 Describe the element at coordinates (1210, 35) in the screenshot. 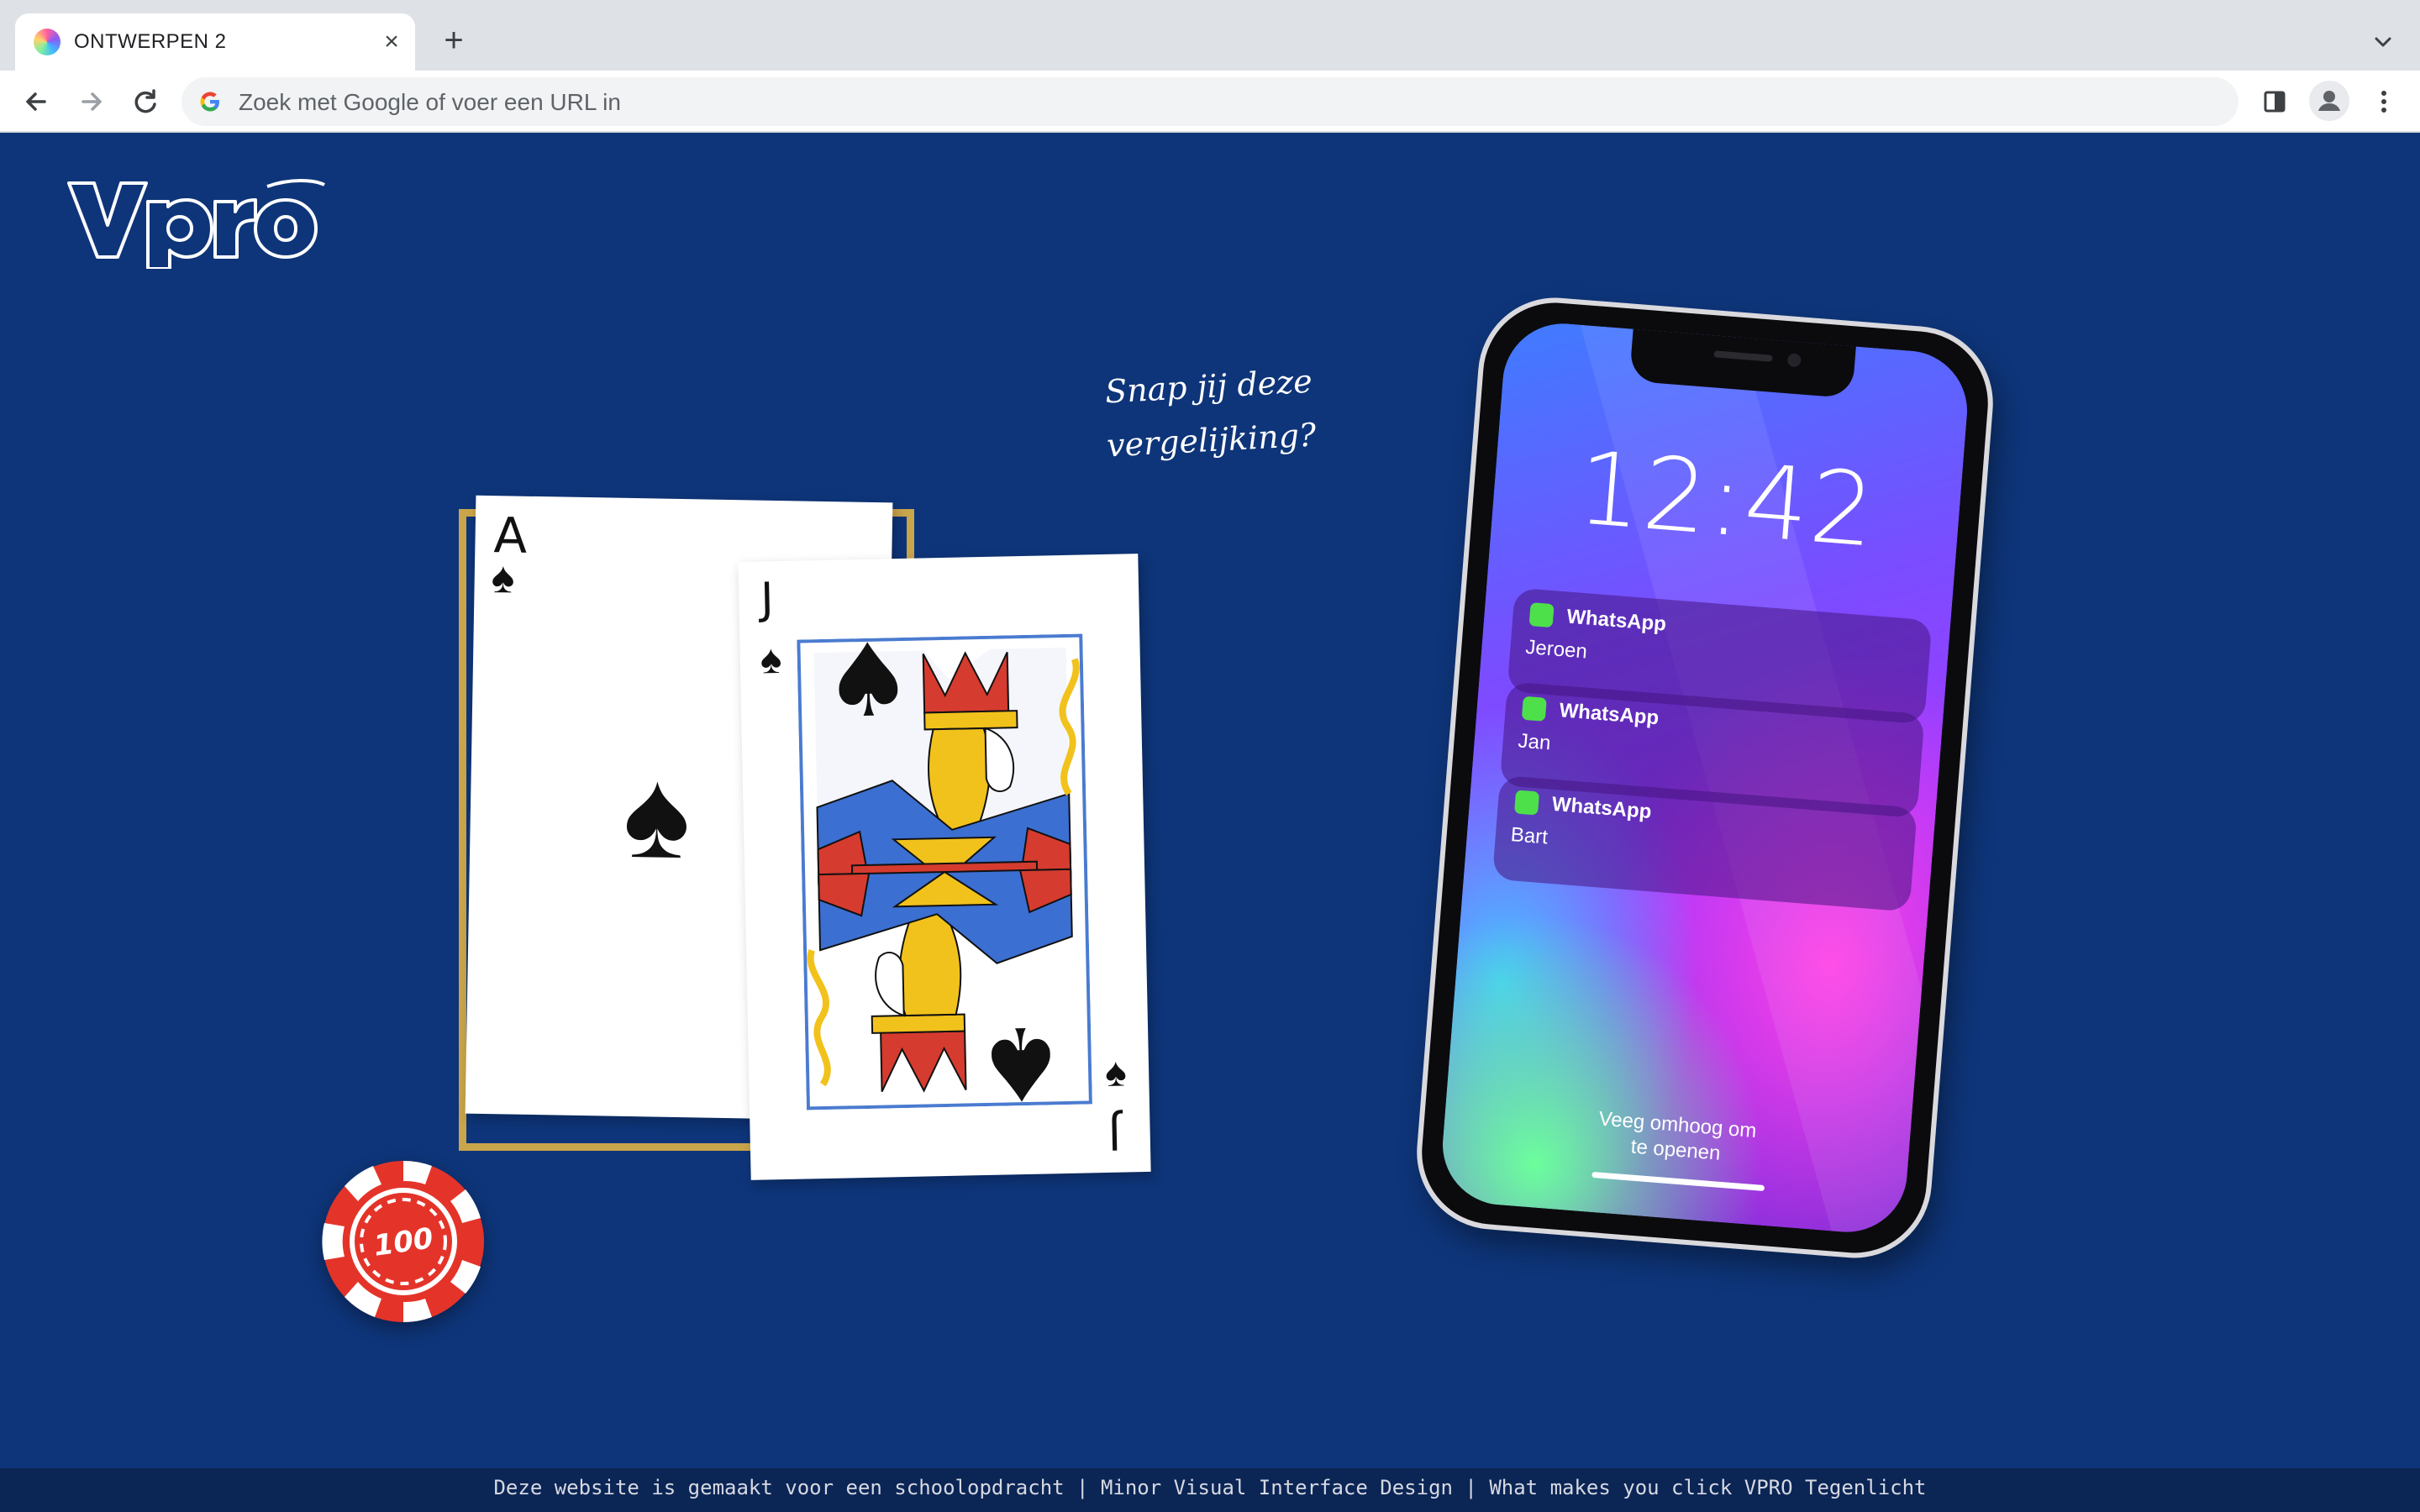

I see `tab-strip: ONTWERPEN 2 × +` at that location.